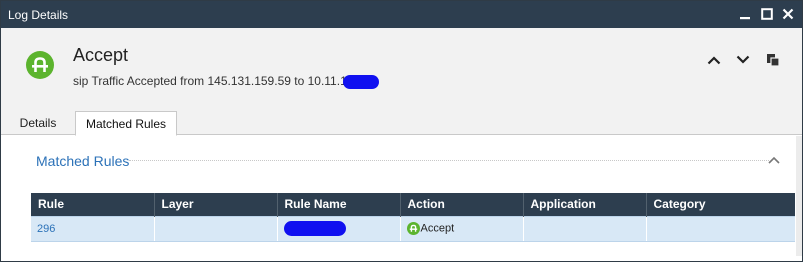  Describe the element at coordinates (449, 160) in the screenshot. I see `section-divider` at that location.